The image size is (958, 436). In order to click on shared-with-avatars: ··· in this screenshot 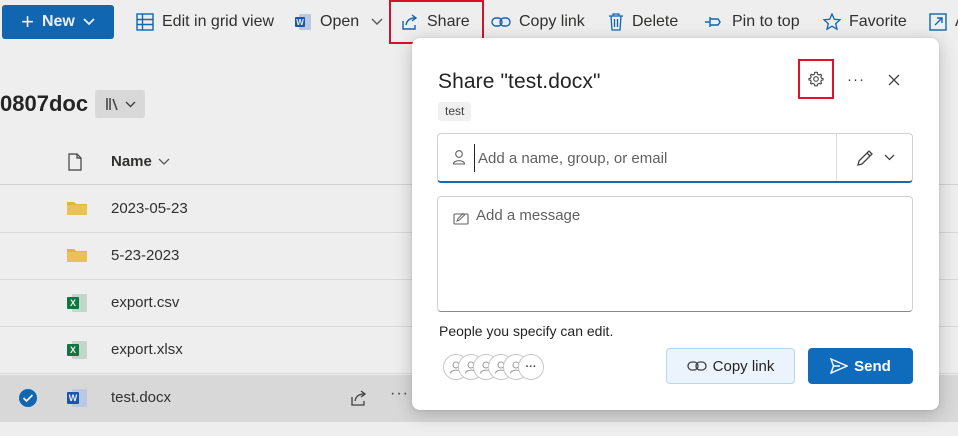, I will do `click(498, 367)`.